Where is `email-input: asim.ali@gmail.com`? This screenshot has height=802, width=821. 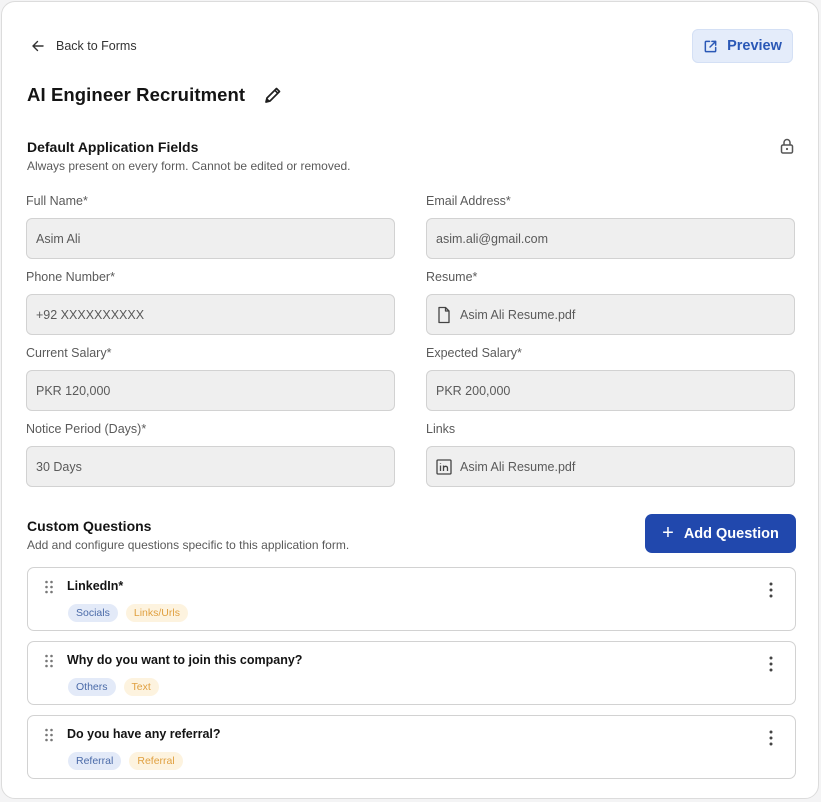
email-input: asim.ali@gmail.com is located at coordinates (610, 238).